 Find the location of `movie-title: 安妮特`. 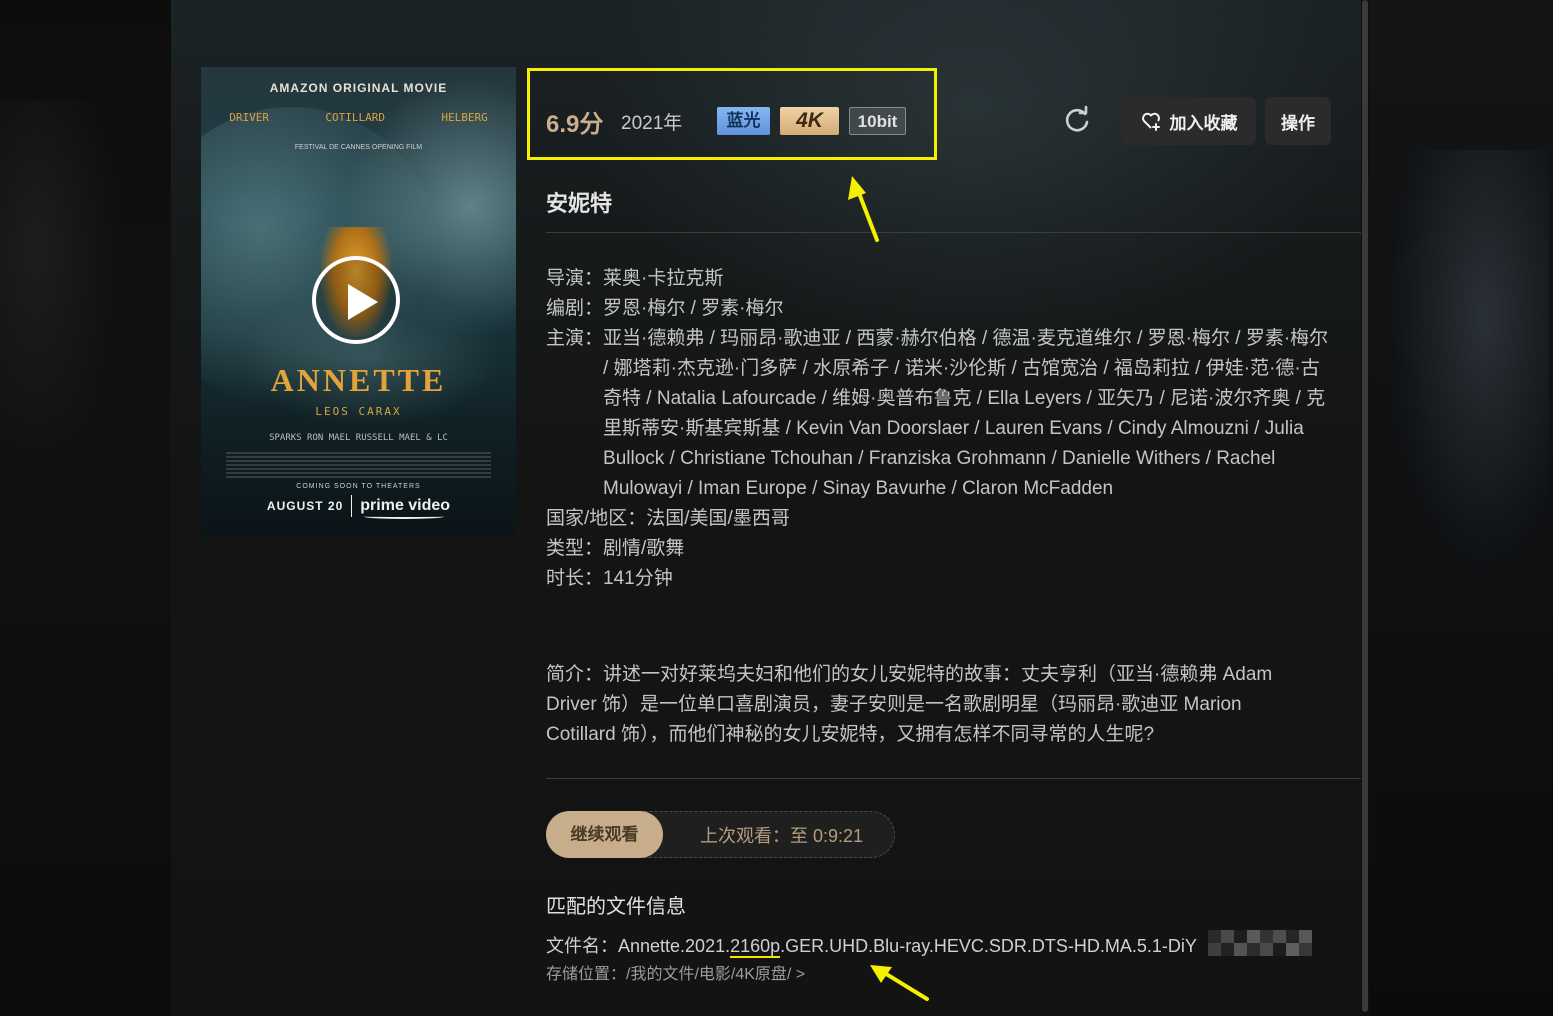

movie-title: 安妮特 is located at coordinates (579, 203).